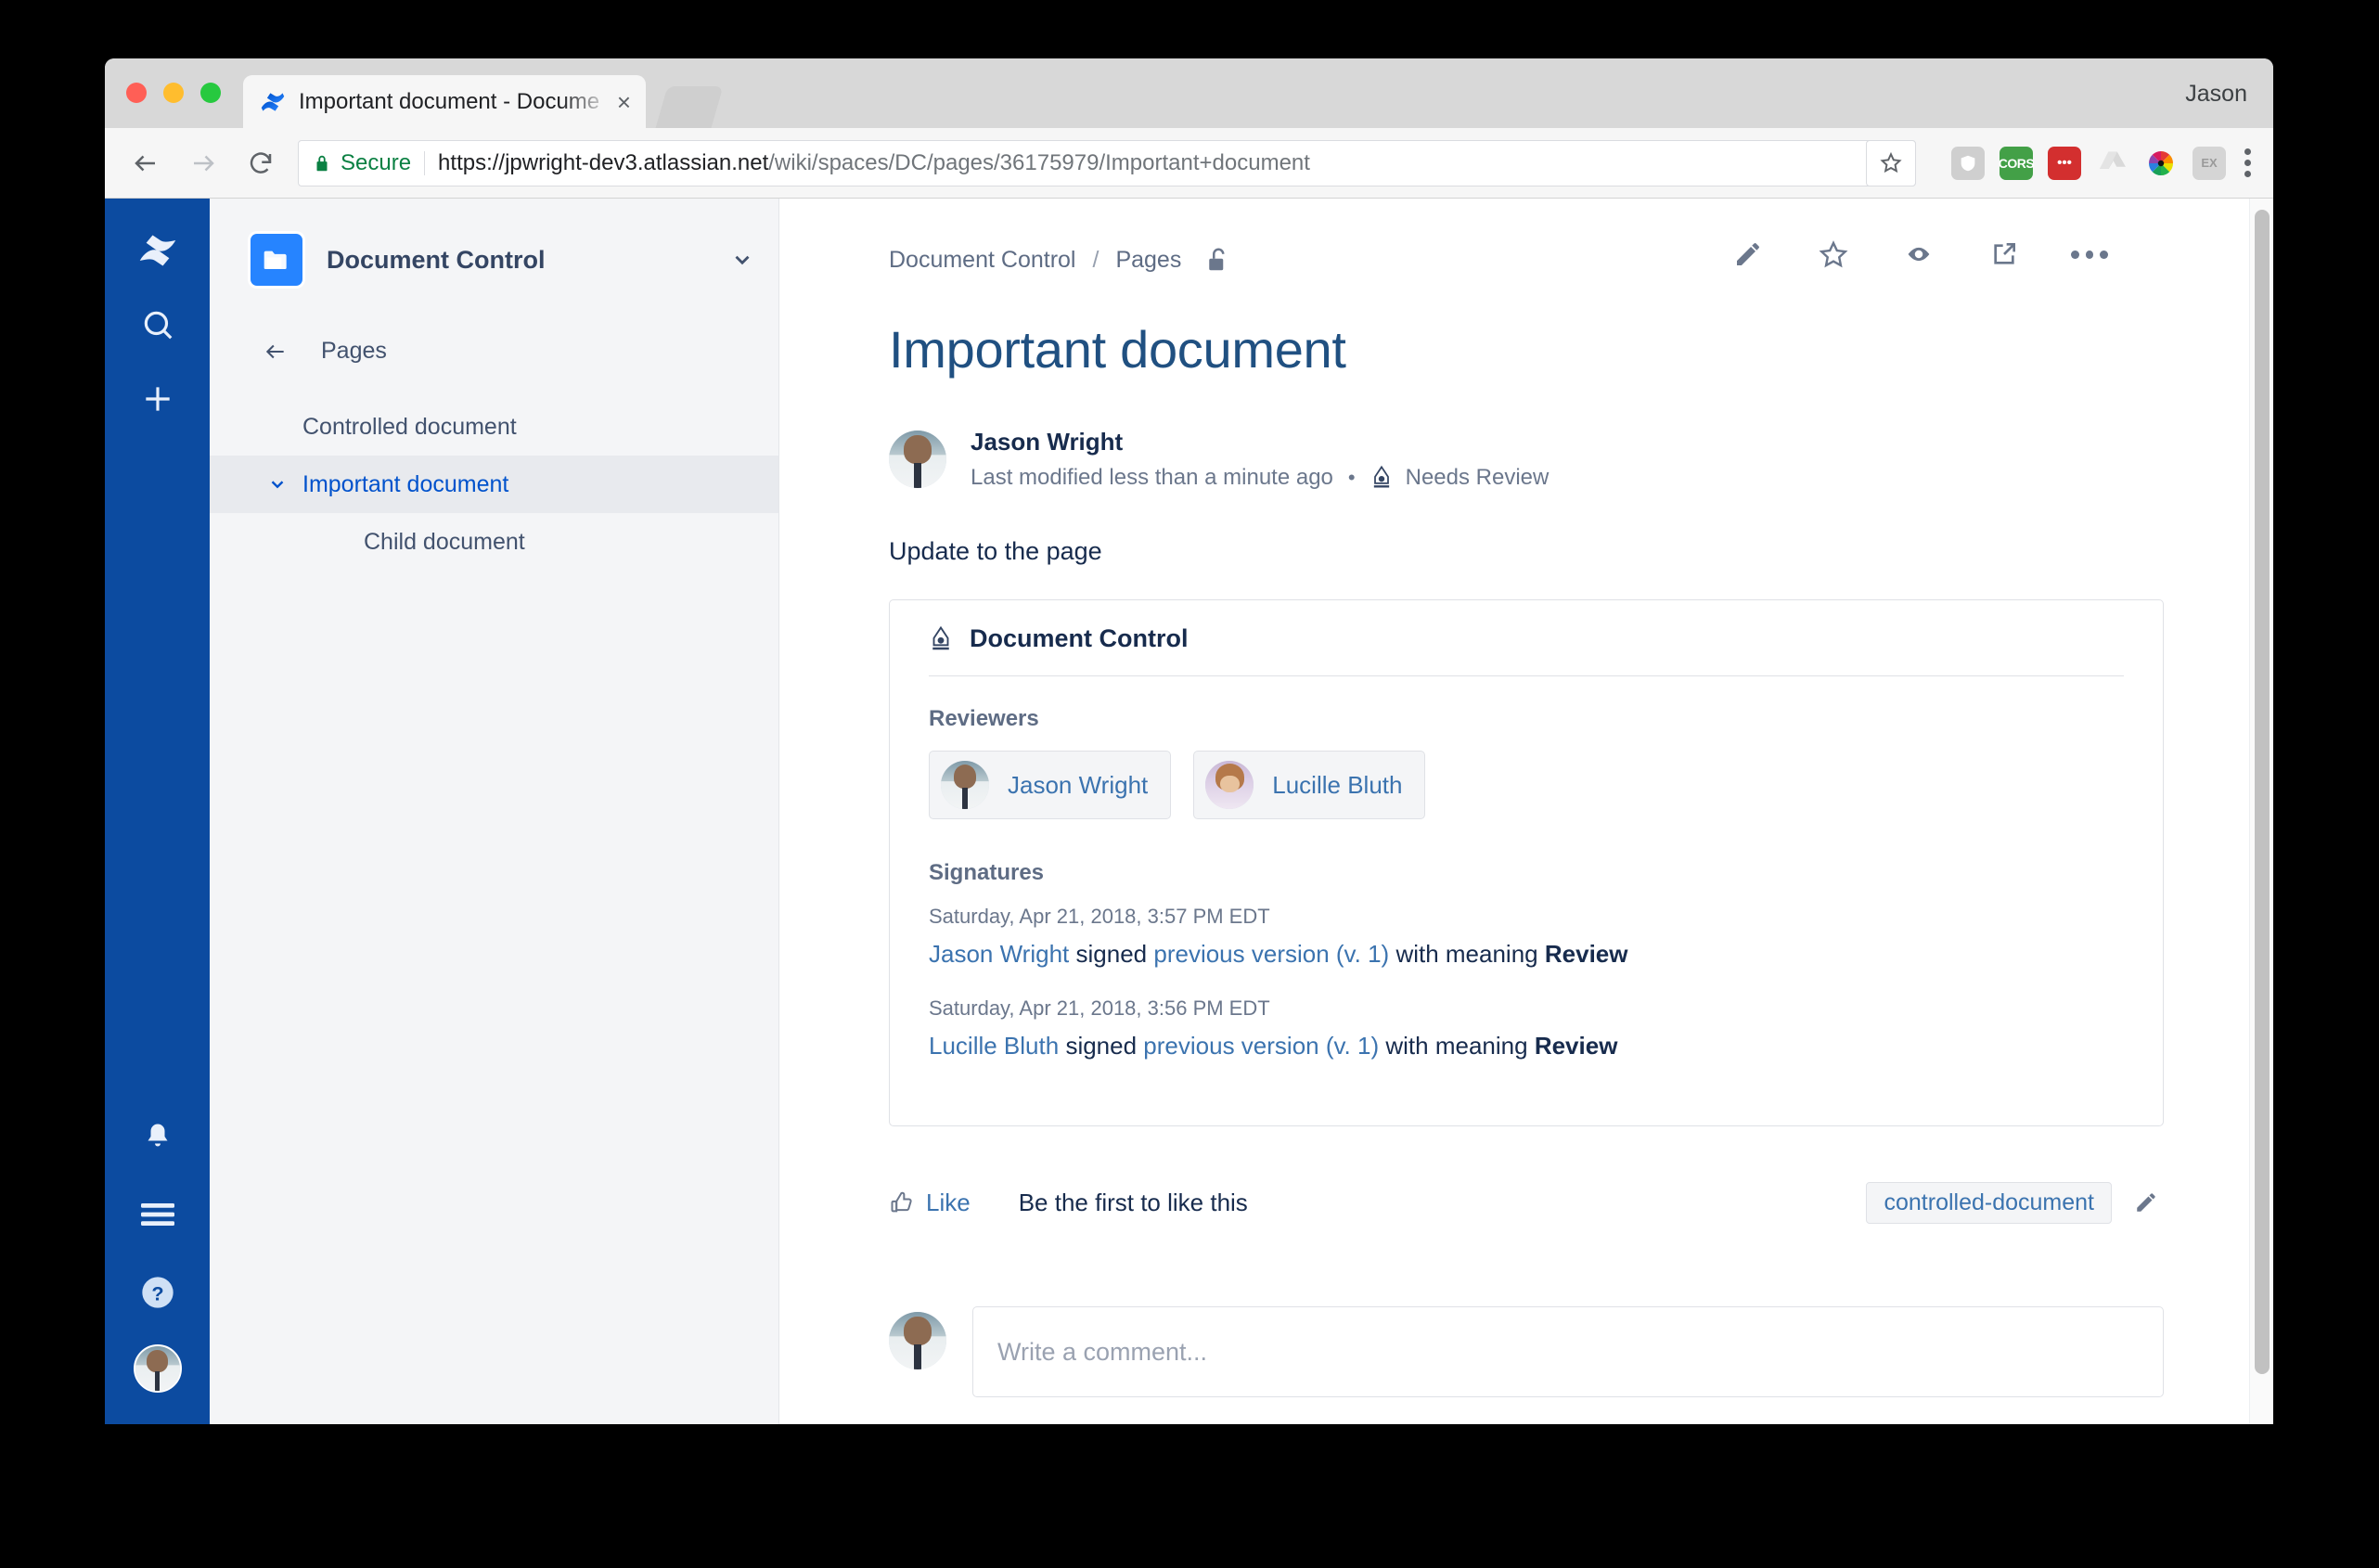  Describe the element at coordinates (203, 163) in the screenshot. I see `forward-icon` at that location.